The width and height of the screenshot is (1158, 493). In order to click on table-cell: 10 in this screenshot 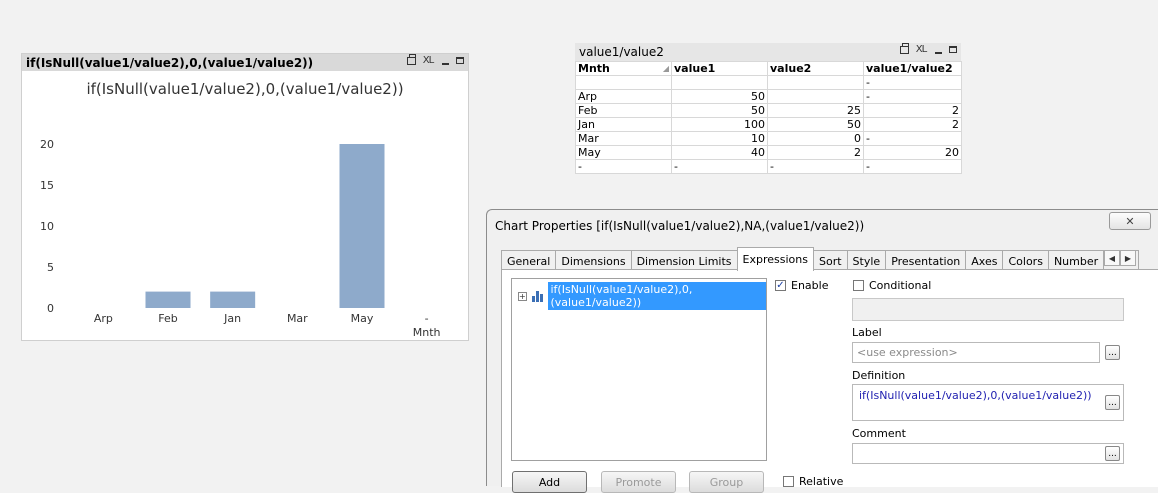, I will do `click(719, 138)`.